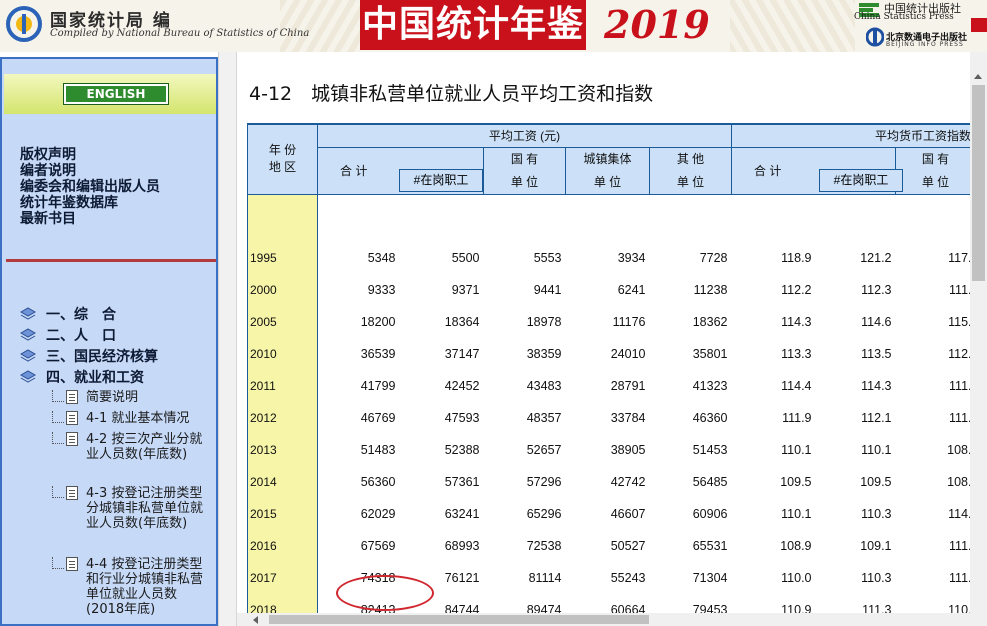 This screenshot has width=987, height=626. What do you see at coordinates (876, 418) in the screenshot?
I see `cell-idx-on-post: 112.1` at bounding box center [876, 418].